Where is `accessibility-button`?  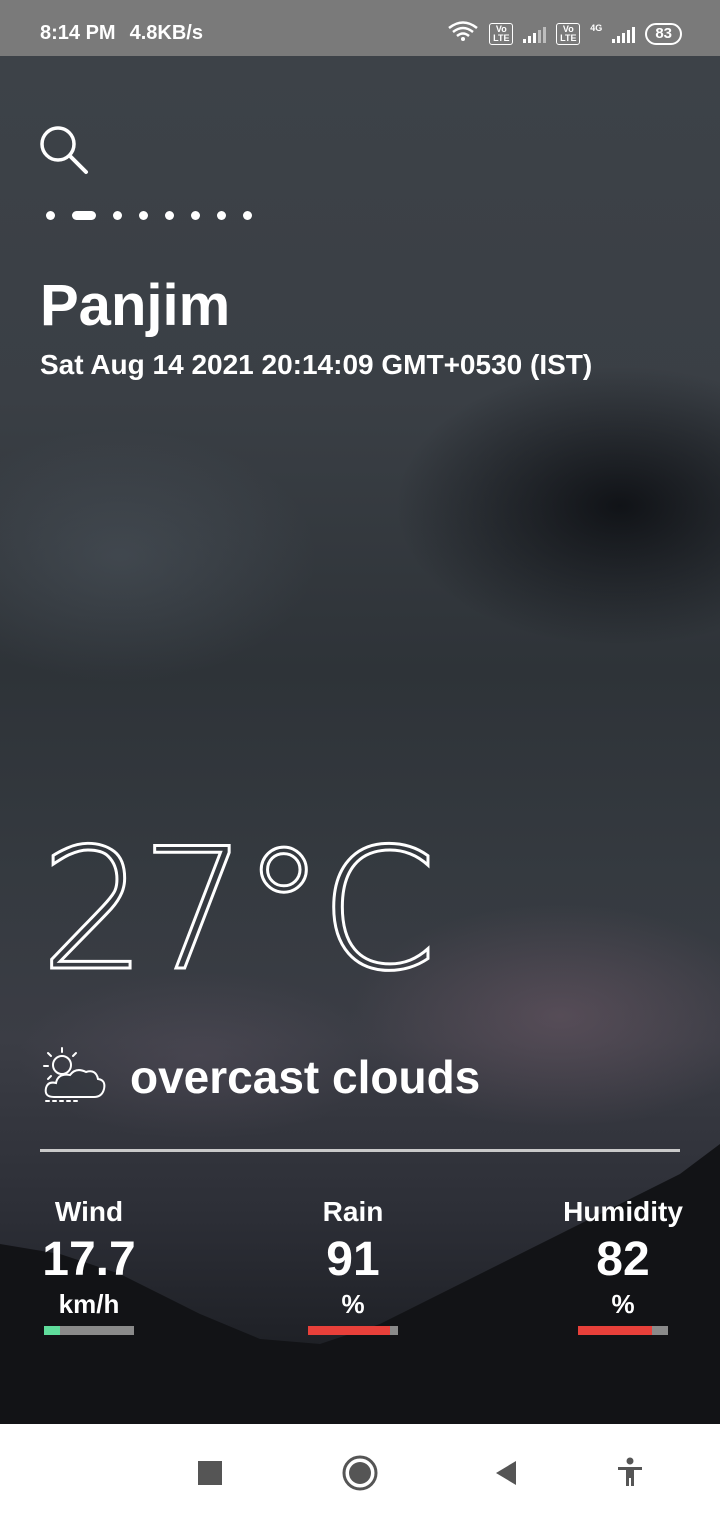
accessibility-button is located at coordinates (630, 1474).